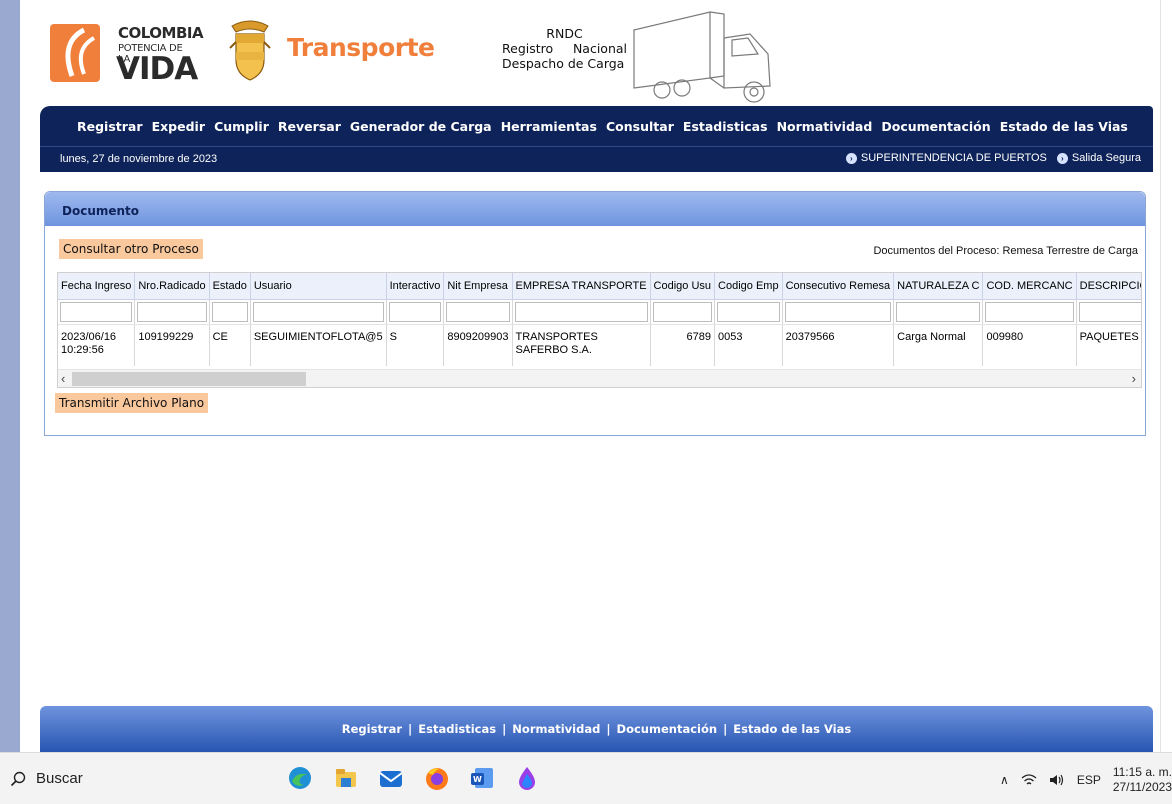 This screenshot has height=804, width=1172. What do you see at coordinates (725, 126) in the screenshot?
I see `menu-estadisticas: Estadisticas` at bounding box center [725, 126].